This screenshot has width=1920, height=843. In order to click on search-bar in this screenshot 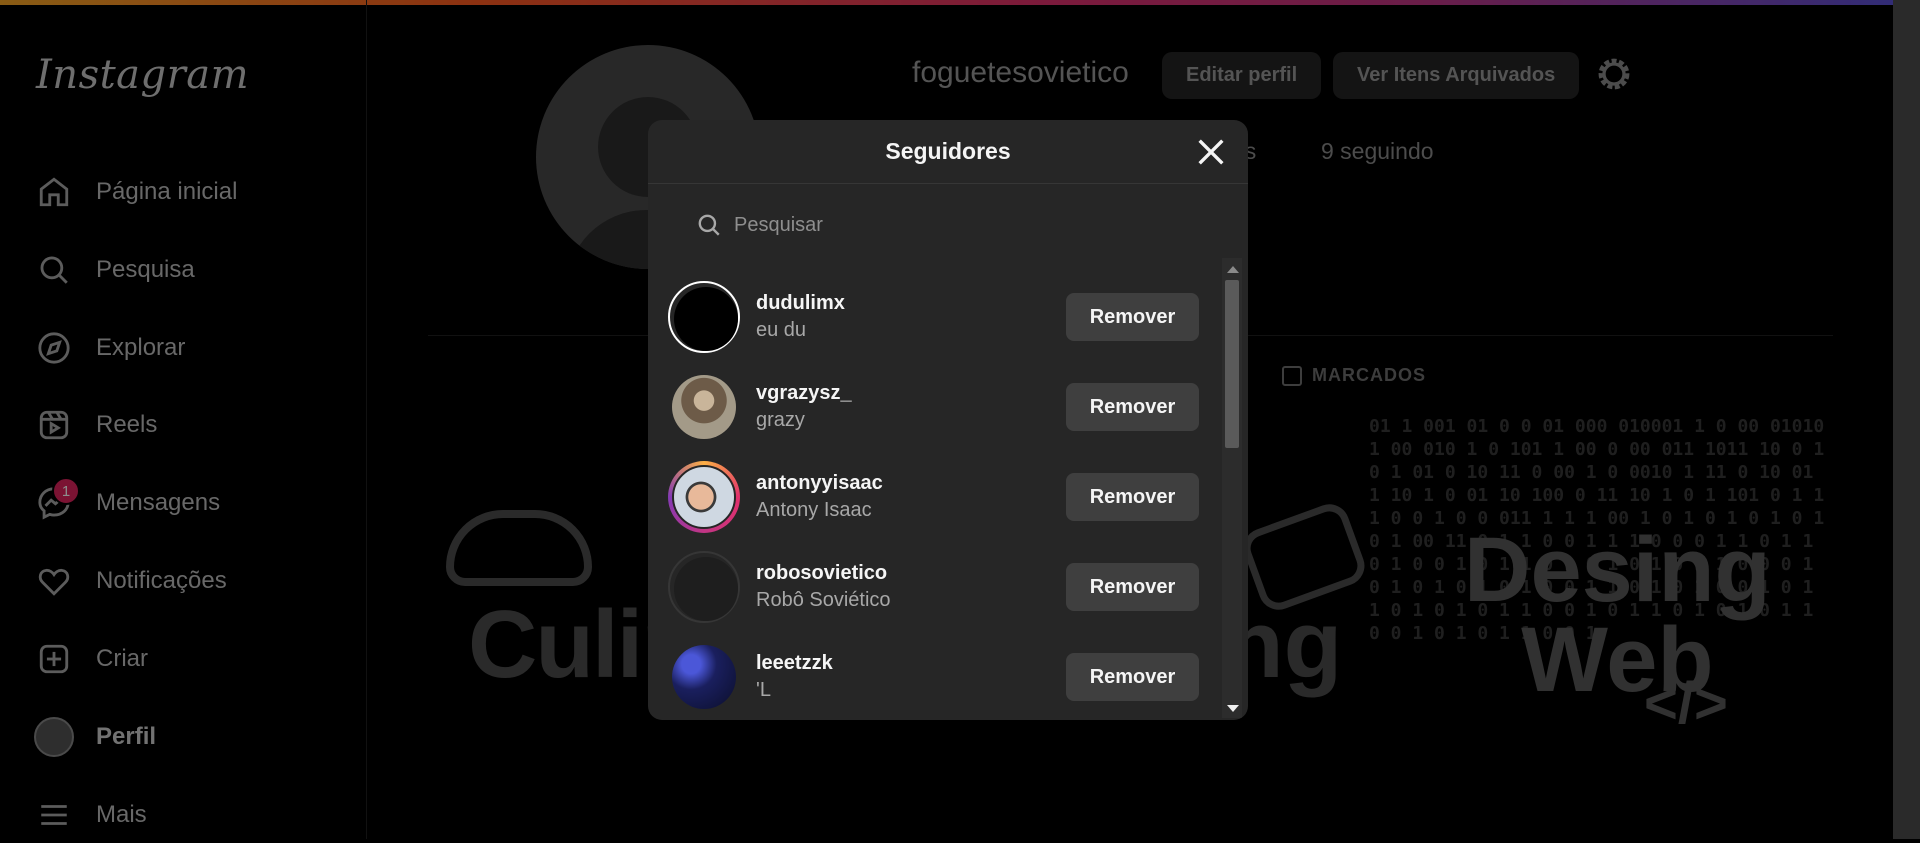, I will do `click(946, 225)`.